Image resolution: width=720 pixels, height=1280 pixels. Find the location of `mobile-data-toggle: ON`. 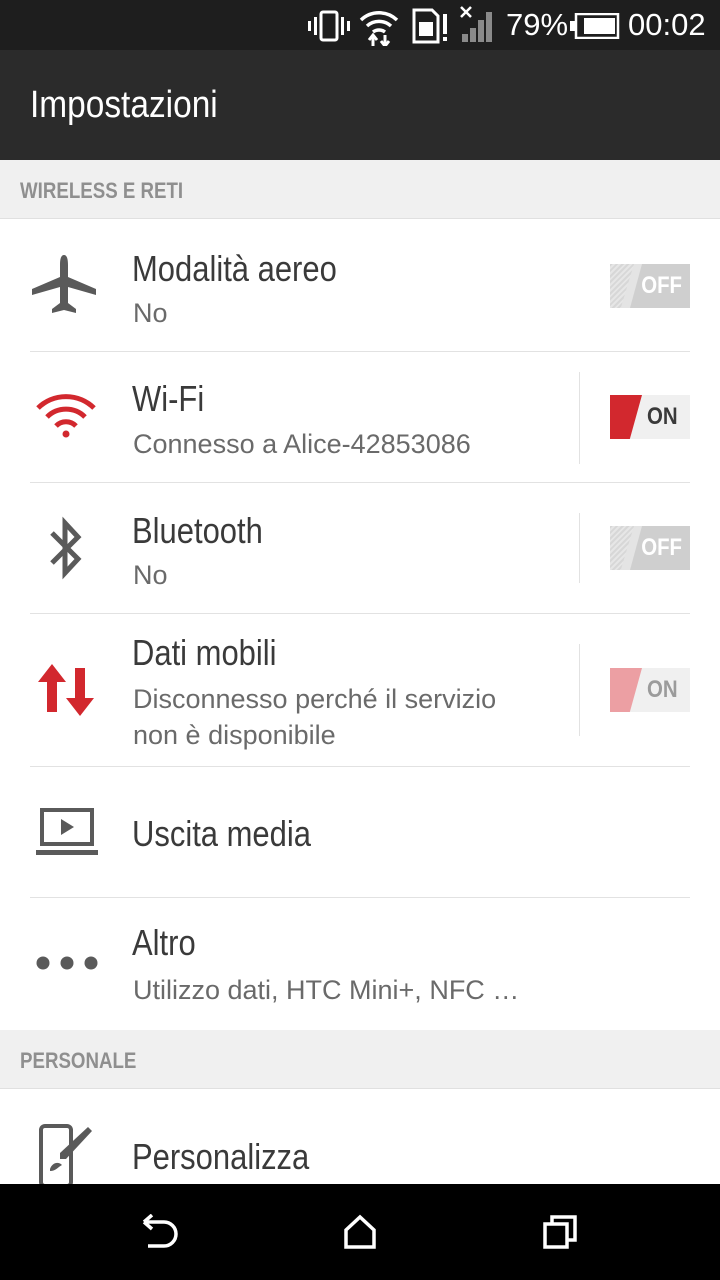

mobile-data-toggle: ON is located at coordinates (650, 690).